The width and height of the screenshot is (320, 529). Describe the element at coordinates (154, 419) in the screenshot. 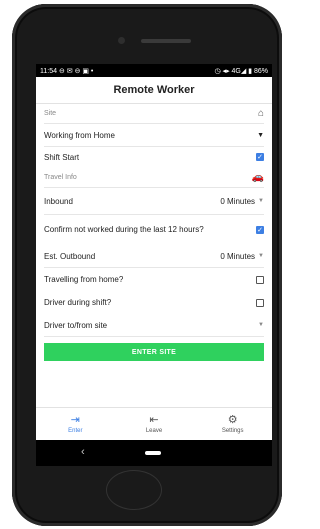

I see `leave-icon: ⇤` at that location.